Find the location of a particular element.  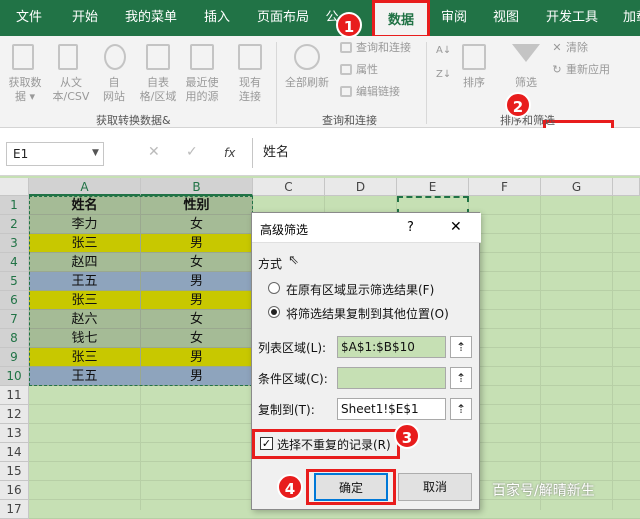

group-label-get-data: 获取转换数据& is located at coordinates (133, 120).